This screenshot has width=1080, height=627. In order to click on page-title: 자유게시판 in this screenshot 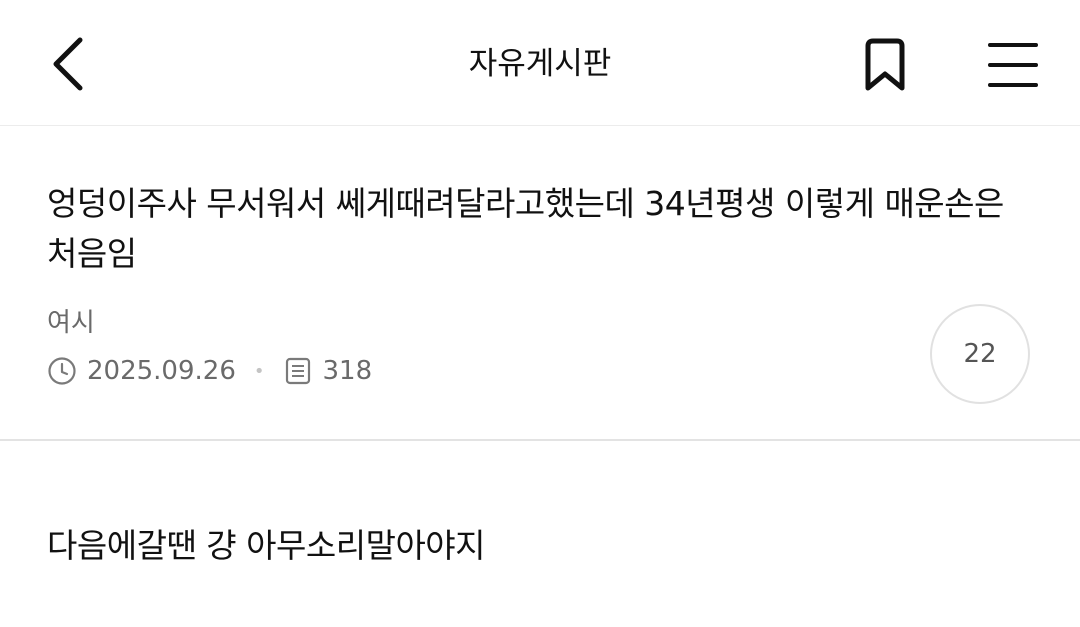, I will do `click(540, 64)`.